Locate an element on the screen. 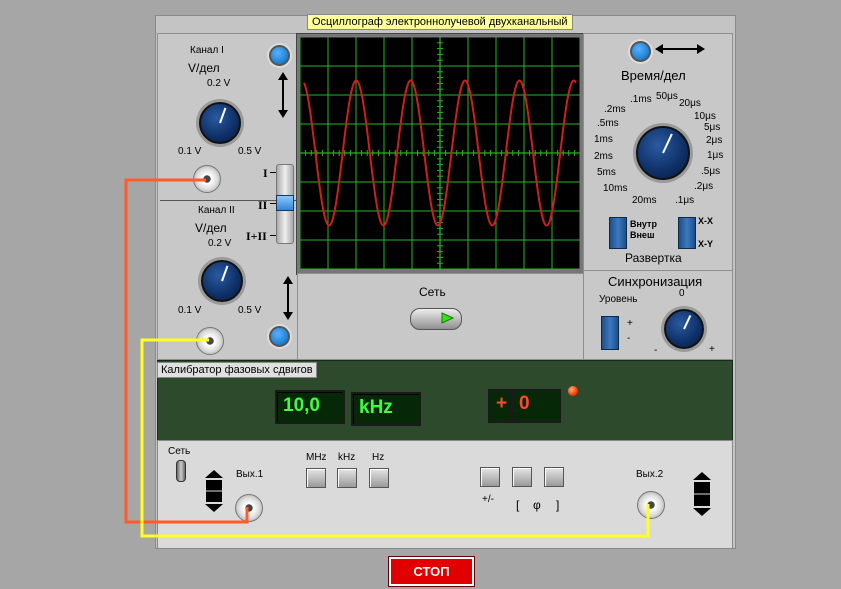 Image resolution: width=841 pixels, height=589 pixels. stop-button: СТОП is located at coordinates (431, 571).